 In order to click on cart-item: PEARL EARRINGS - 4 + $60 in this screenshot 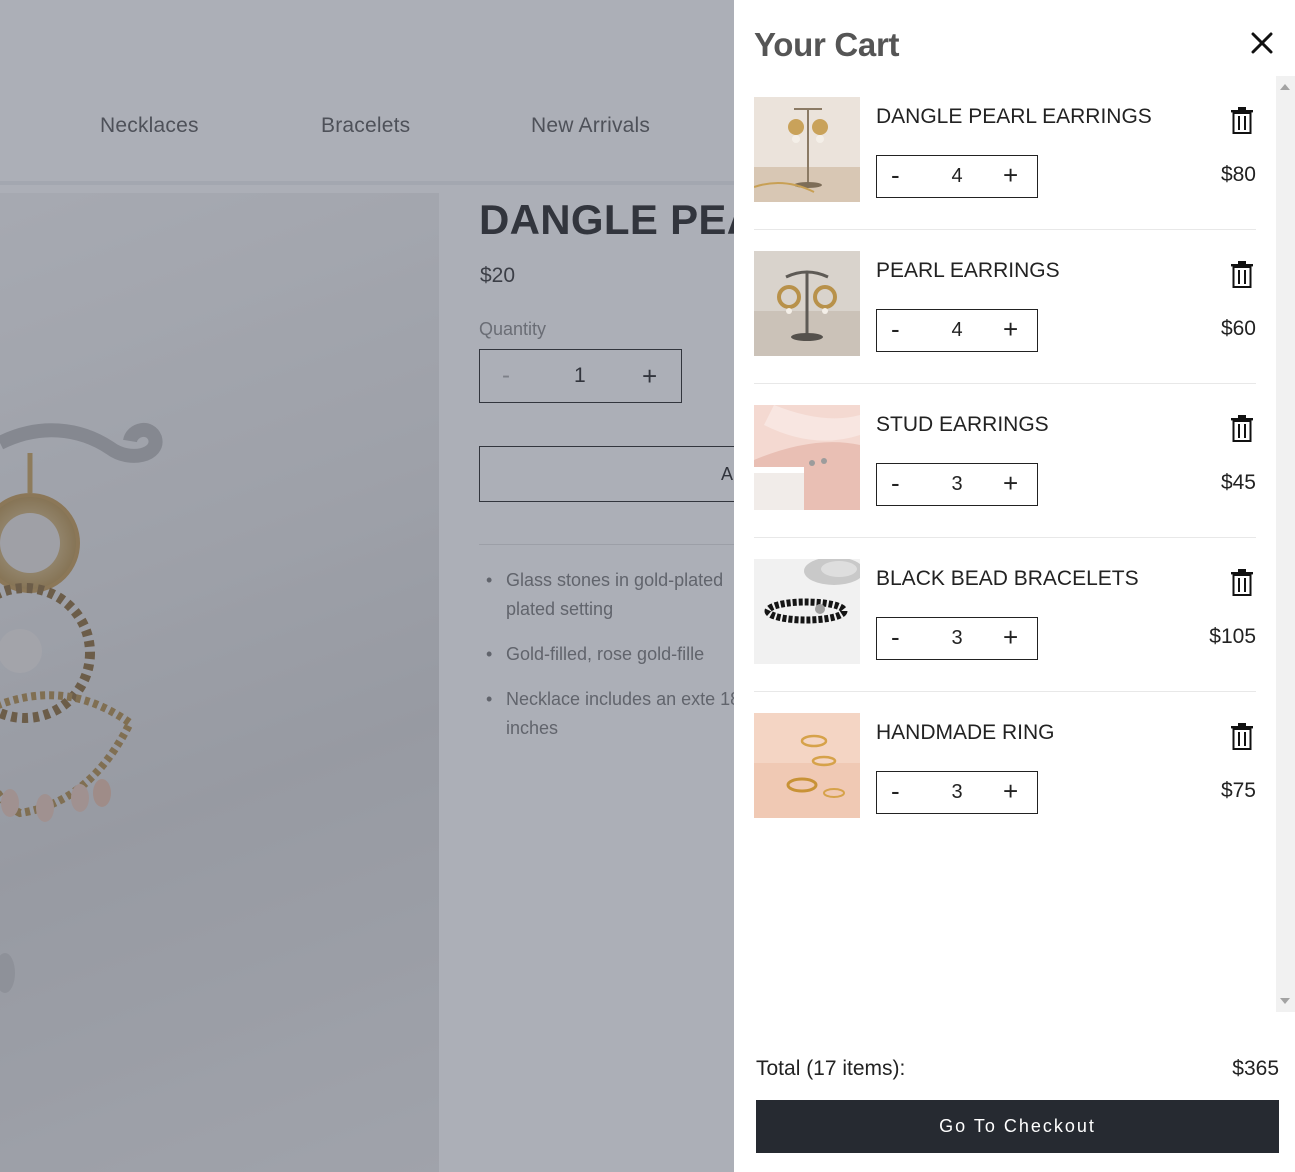, I will do `click(1005, 307)`.